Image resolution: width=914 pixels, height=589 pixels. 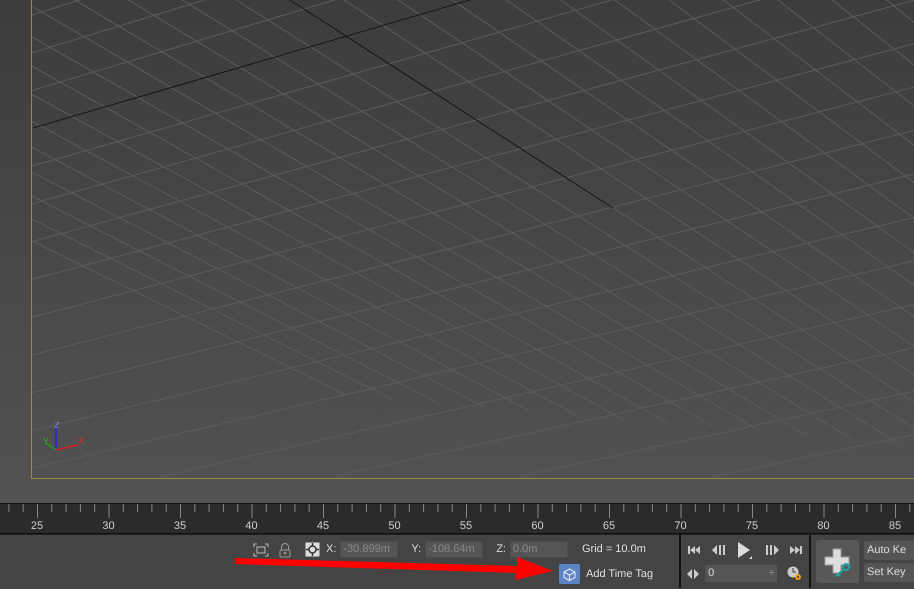 What do you see at coordinates (108, 526) in the screenshot?
I see `frame-number: 30` at bounding box center [108, 526].